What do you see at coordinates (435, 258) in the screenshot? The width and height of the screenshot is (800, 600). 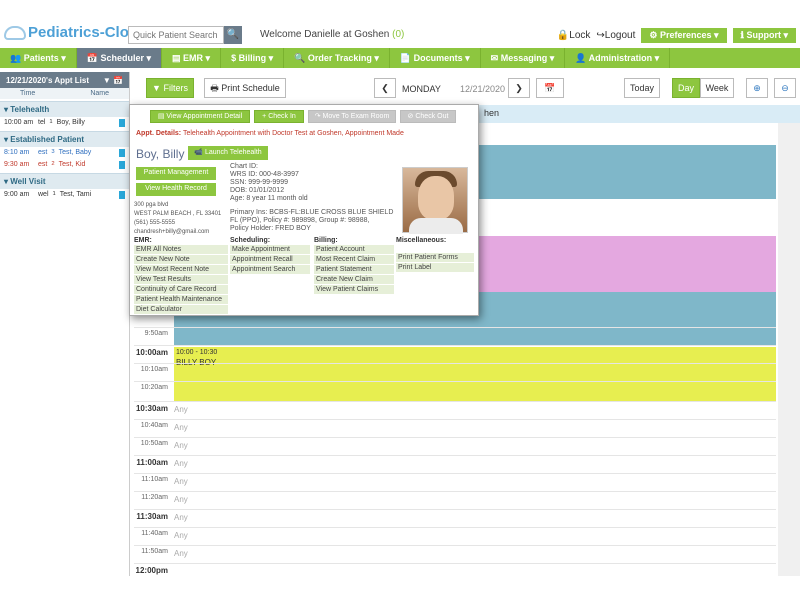 I see `misc-link: Print Patient Forms` at bounding box center [435, 258].